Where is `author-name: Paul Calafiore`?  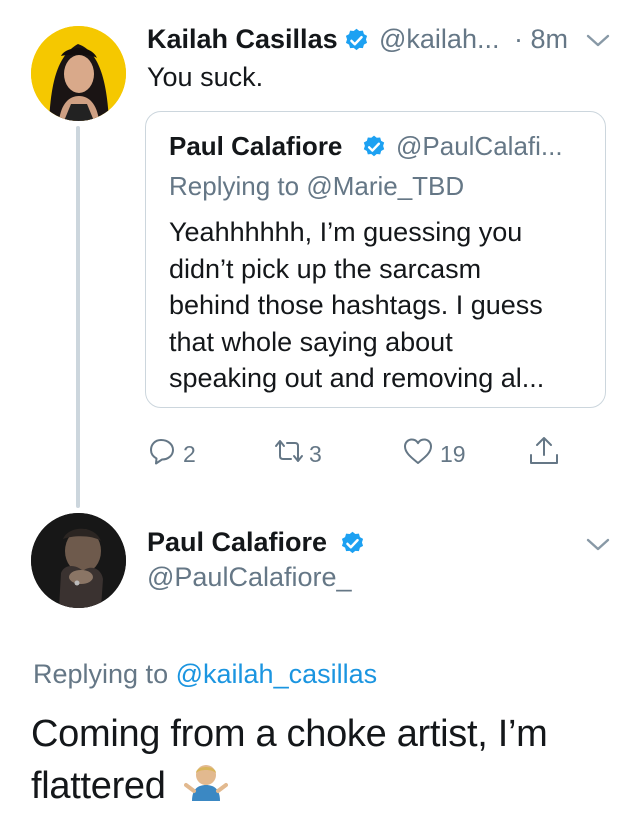
author-name: Paul Calafiore is located at coordinates (237, 542).